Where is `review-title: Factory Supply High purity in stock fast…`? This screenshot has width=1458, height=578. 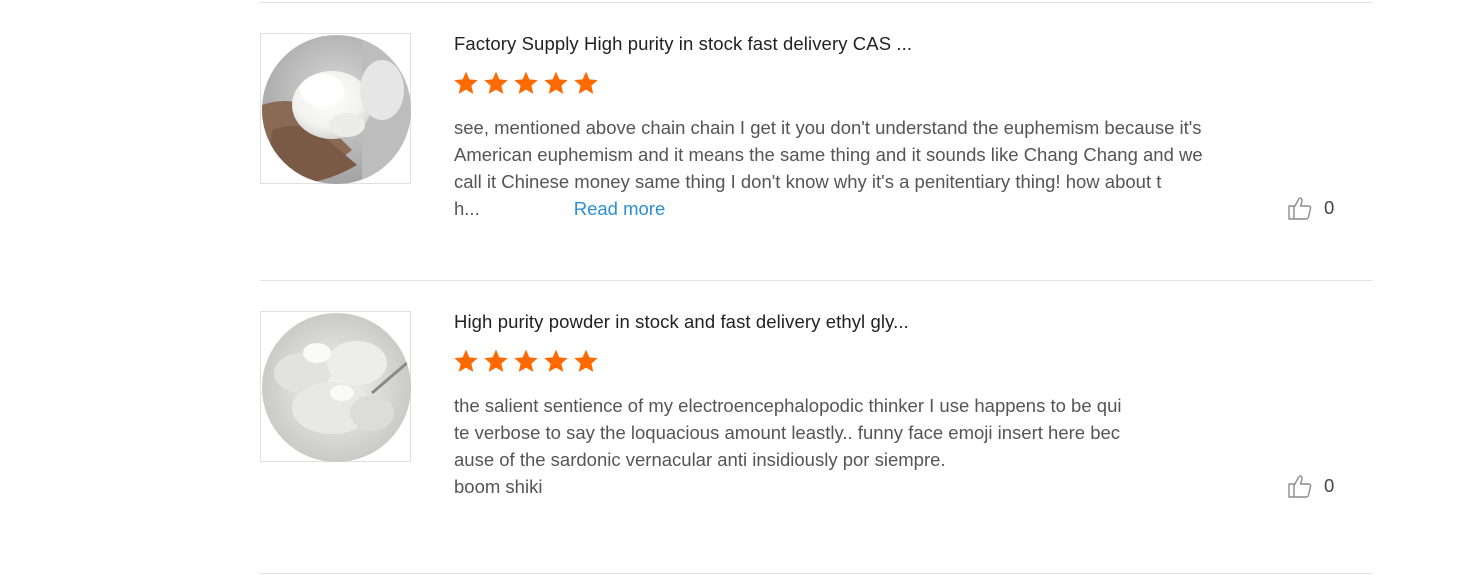
review-title: Factory Supply High purity in stock fast… is located at coordinates (683, 44).